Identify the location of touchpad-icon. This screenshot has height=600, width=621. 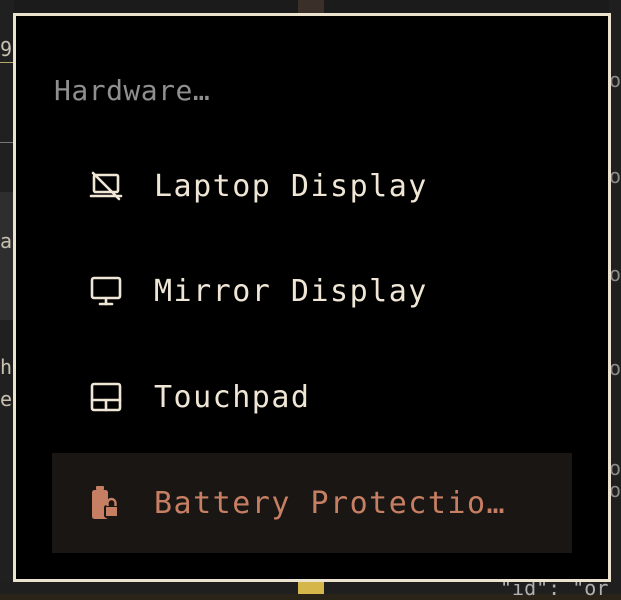
(106, 397).